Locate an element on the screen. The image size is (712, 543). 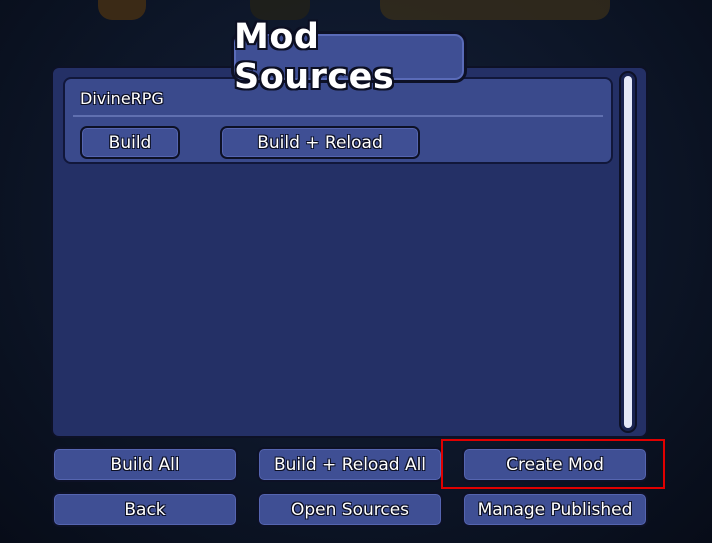
build-reload-all-button: Build + Reload All is located at coordinates (350, 464).